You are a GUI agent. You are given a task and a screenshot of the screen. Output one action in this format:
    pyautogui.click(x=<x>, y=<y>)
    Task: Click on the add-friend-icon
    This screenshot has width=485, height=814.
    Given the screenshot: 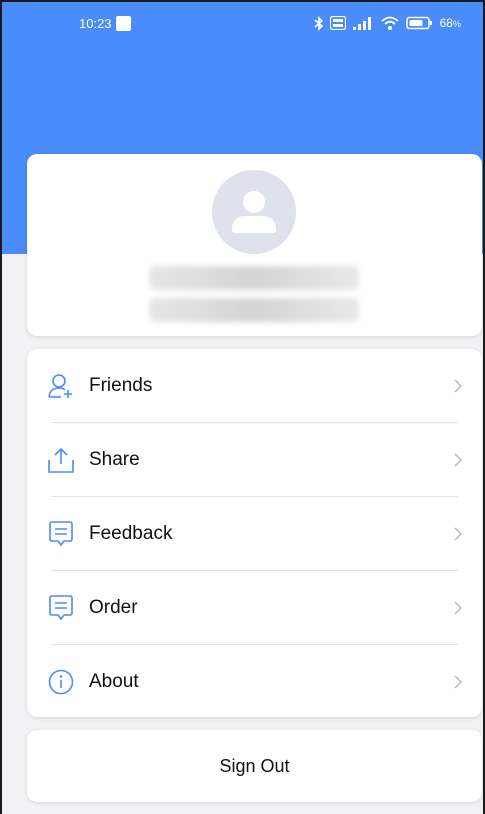 What is the action you would take?
    pyautogui.click(x=60, y=385)
    